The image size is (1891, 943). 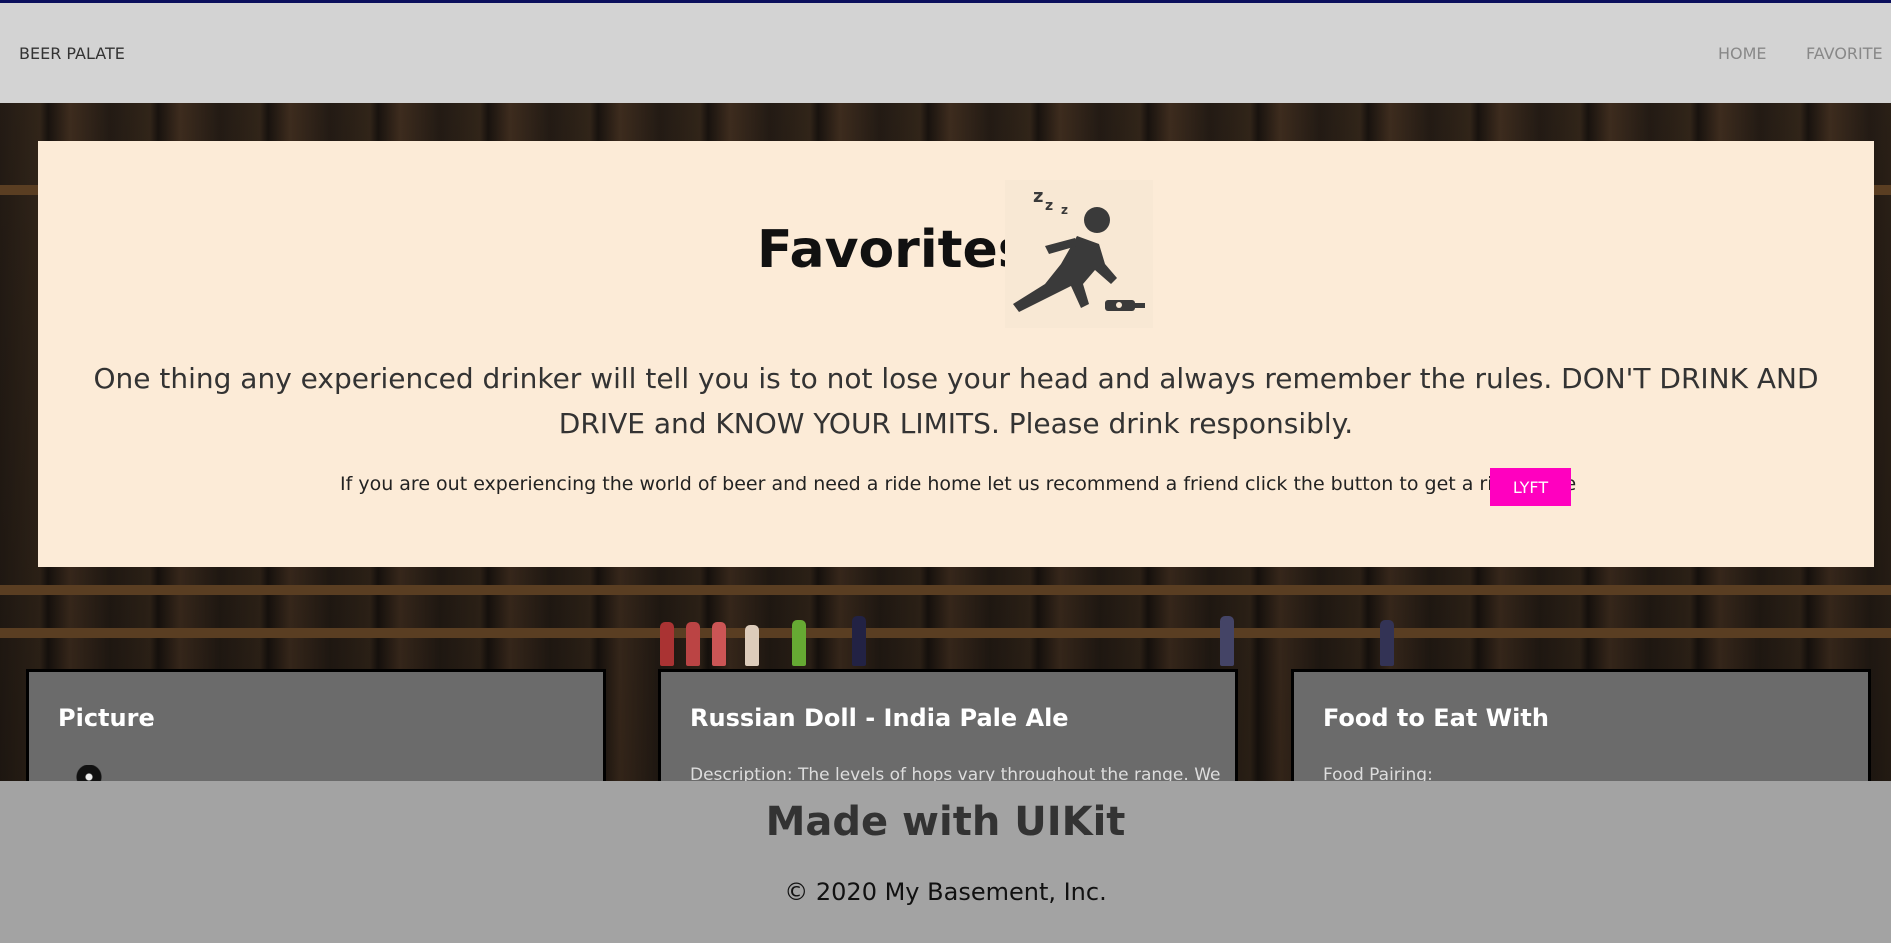 I want to click on card-title-picture: Picture, so click(x=106, y=718).